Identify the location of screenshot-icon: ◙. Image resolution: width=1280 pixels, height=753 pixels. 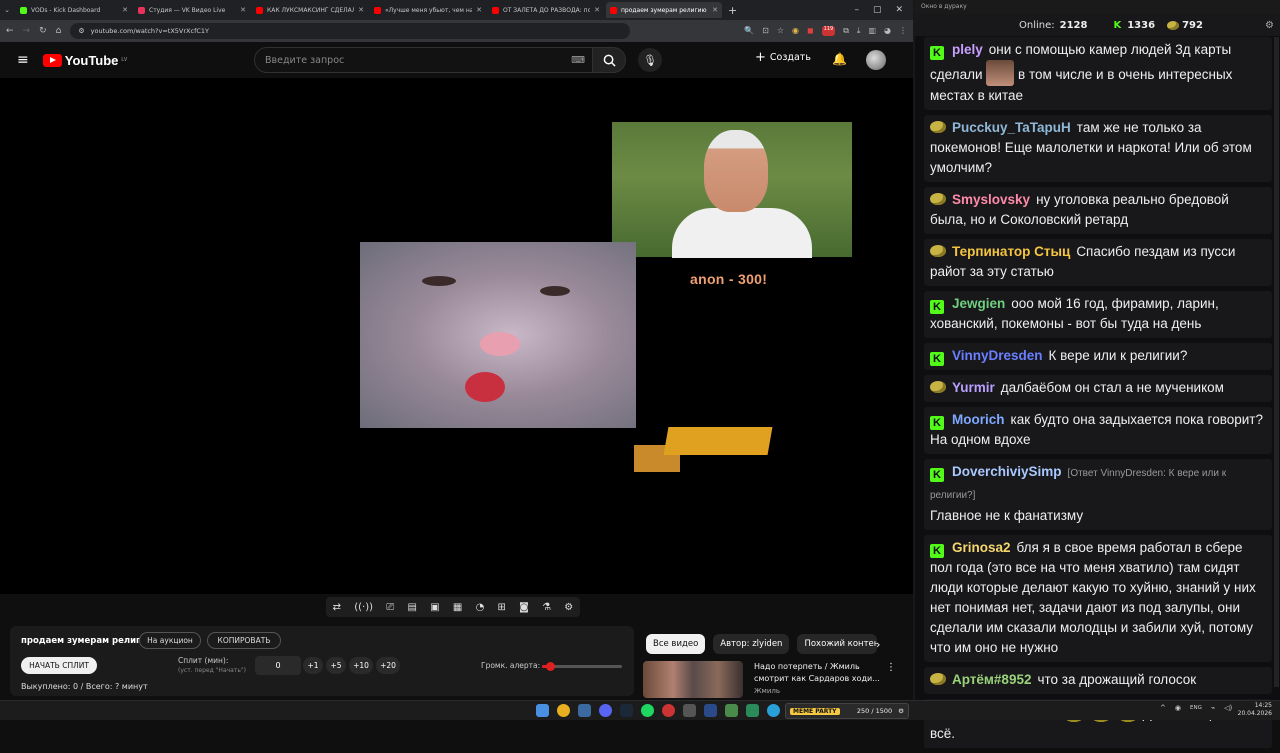
(524, 607).